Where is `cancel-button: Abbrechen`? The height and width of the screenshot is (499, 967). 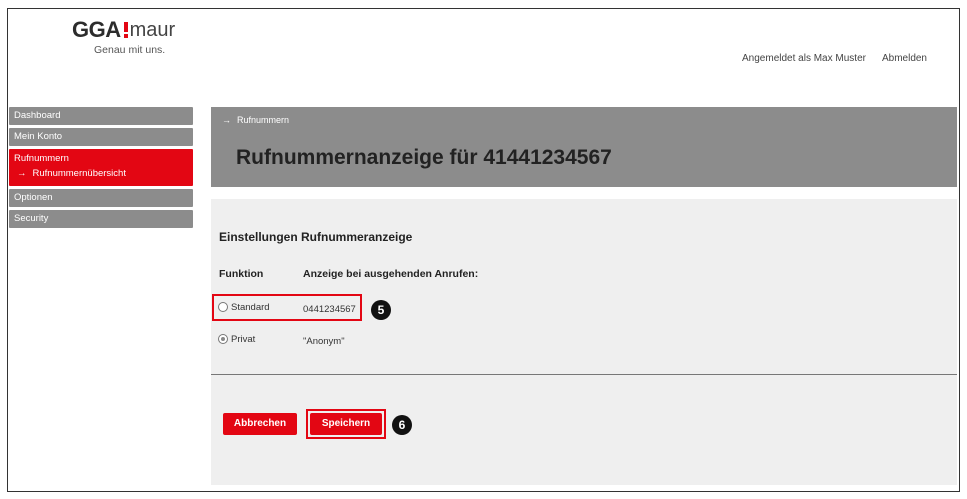 cancel-button: Abbrechen is located at coordinates (260, 424).